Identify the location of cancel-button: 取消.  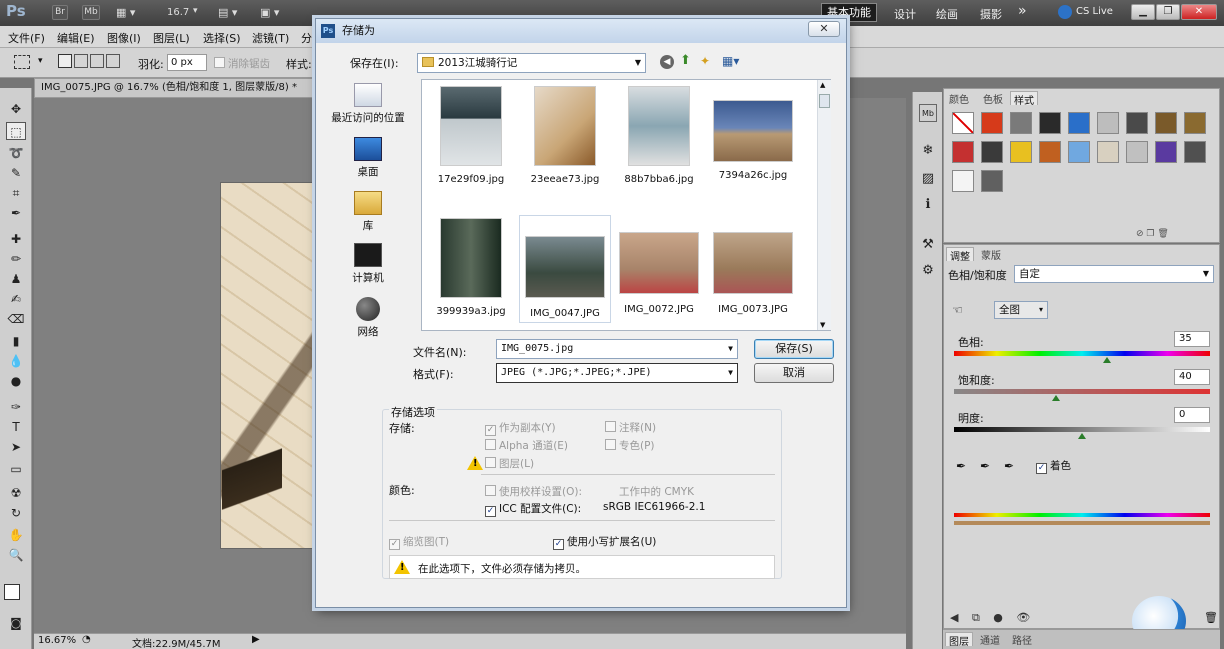
(794, 373).